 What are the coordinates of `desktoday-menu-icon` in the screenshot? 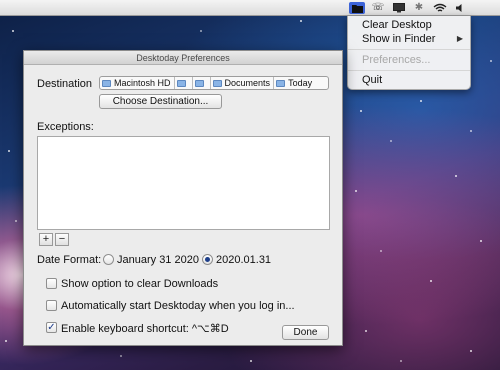 It's located at (357, 8).